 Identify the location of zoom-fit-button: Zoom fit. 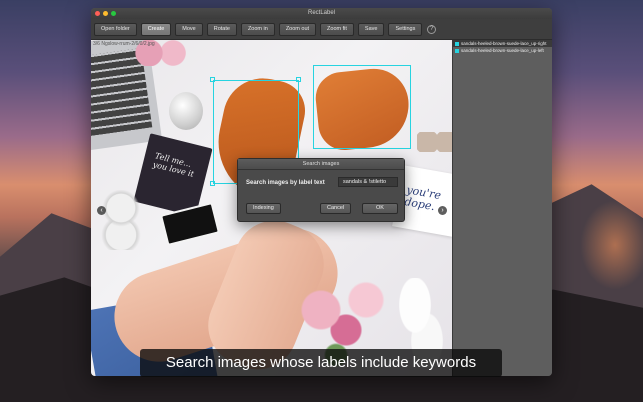
(337, 29).